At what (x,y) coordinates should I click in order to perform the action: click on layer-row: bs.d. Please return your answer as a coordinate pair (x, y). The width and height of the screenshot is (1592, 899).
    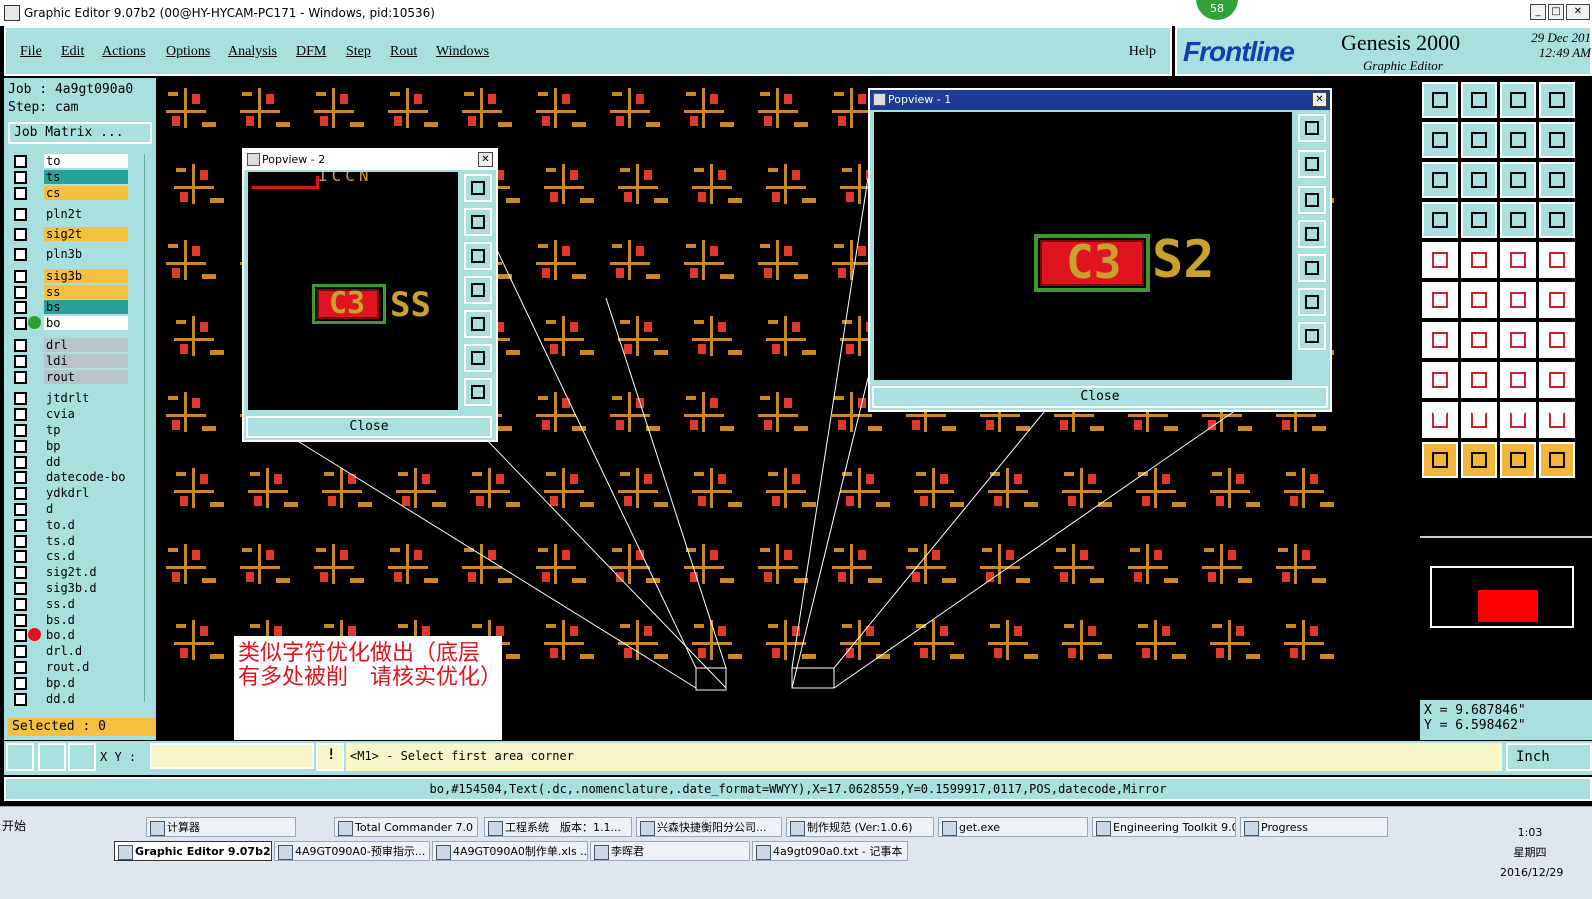
    Looking at the image, I should click on (69, 619).